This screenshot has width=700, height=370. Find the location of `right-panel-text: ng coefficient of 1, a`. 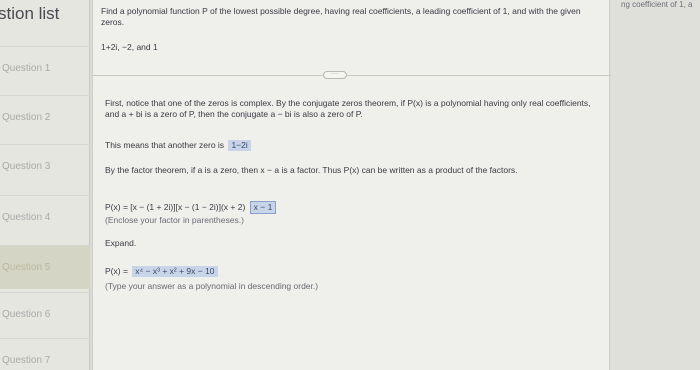

right-panel-text: ng coefficient of 1, a is located at coordinates (657, 4).